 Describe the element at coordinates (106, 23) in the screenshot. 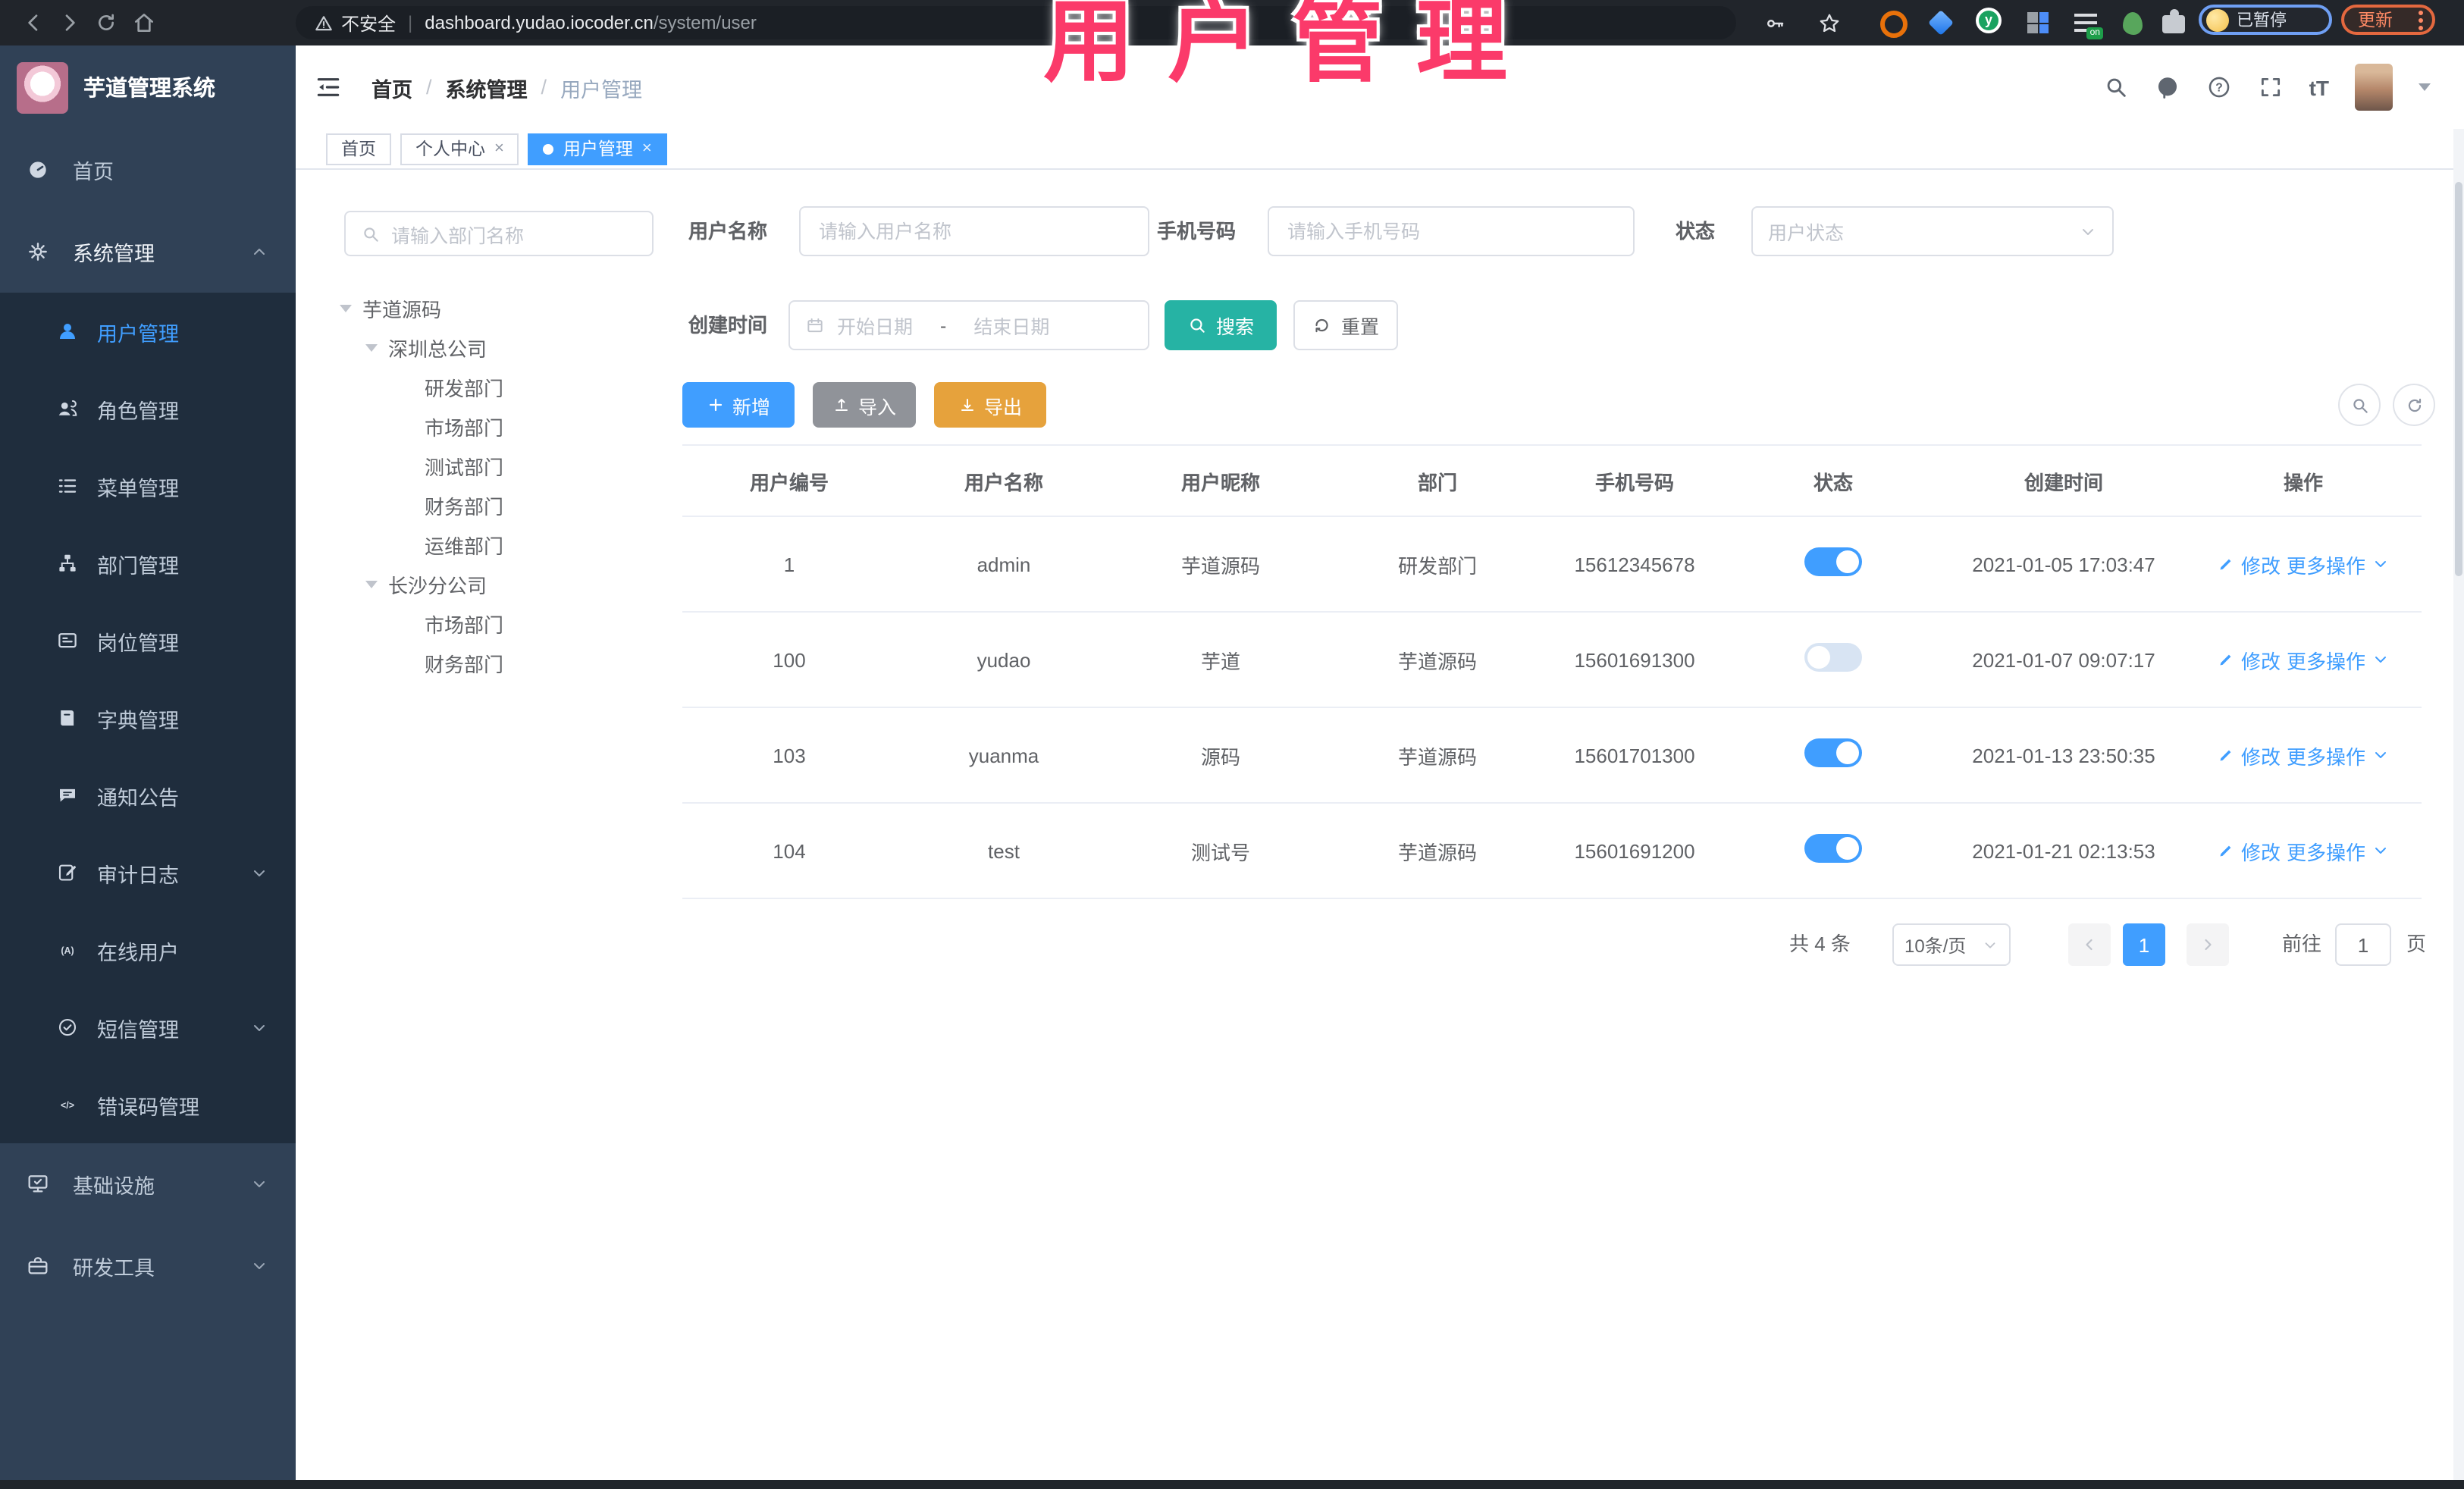

I see `reload-icon` at that location.